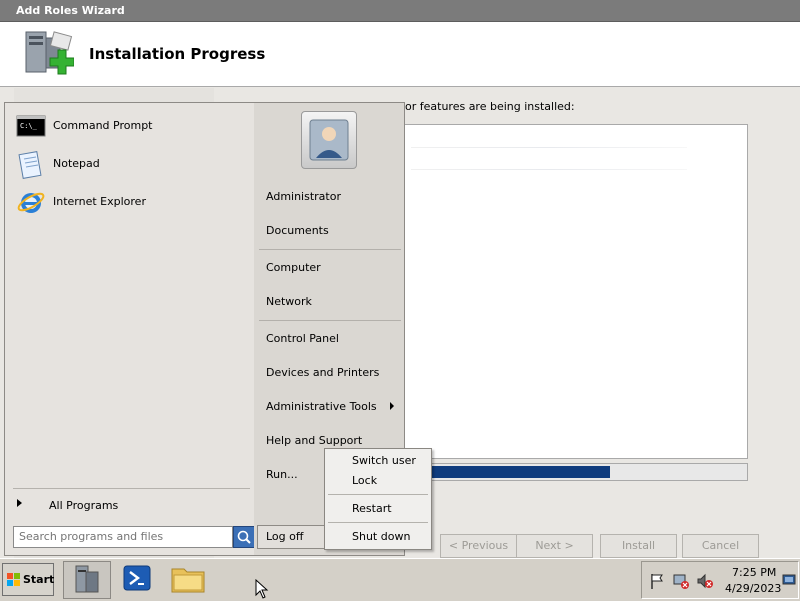 The height and width of the screenshot is (601, 800). Describe the element at coordinates (705, 581) in the screenshot. I see `volume-muted-icon` at that location.